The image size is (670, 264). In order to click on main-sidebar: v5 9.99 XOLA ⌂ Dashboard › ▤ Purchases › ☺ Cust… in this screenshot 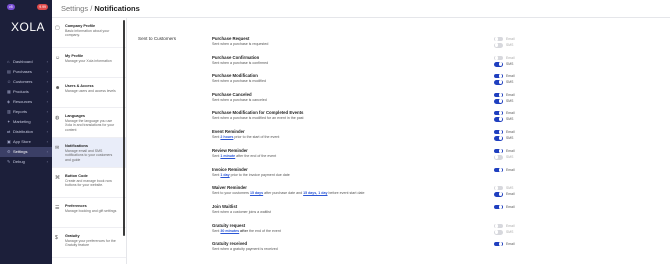, I will do `click(26, 132)`.